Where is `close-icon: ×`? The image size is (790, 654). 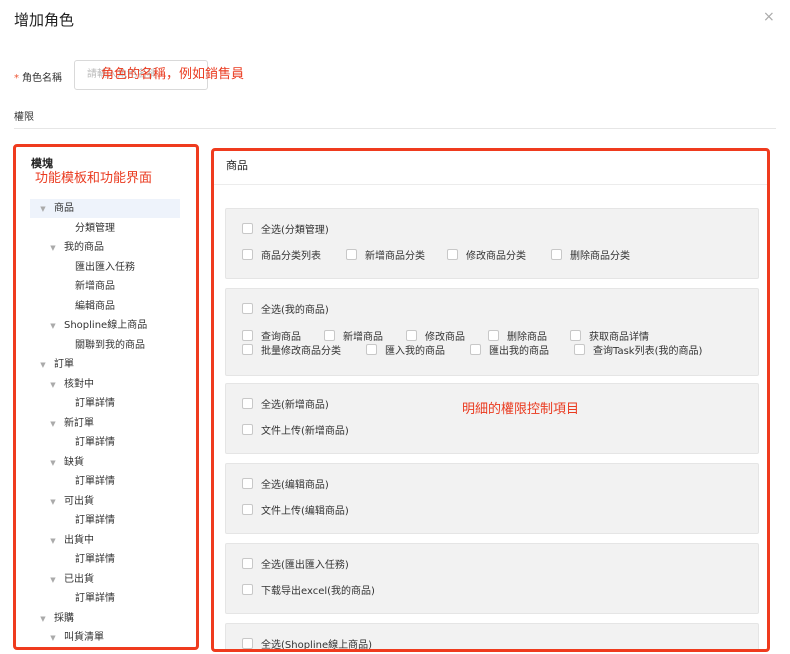
close-icon: × is located at coordinates (769, 17).